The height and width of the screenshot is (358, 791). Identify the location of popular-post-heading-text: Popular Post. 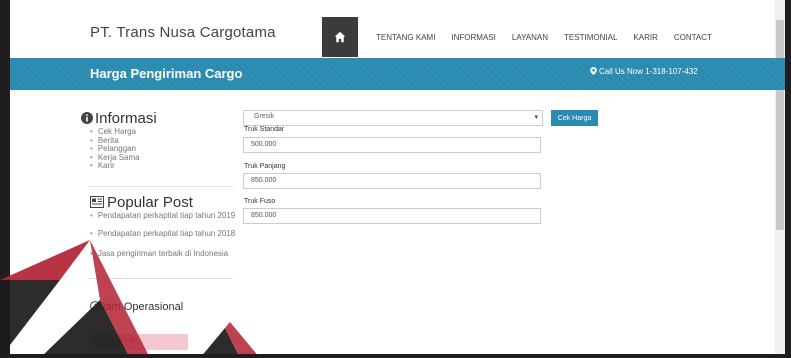
(150, 202).